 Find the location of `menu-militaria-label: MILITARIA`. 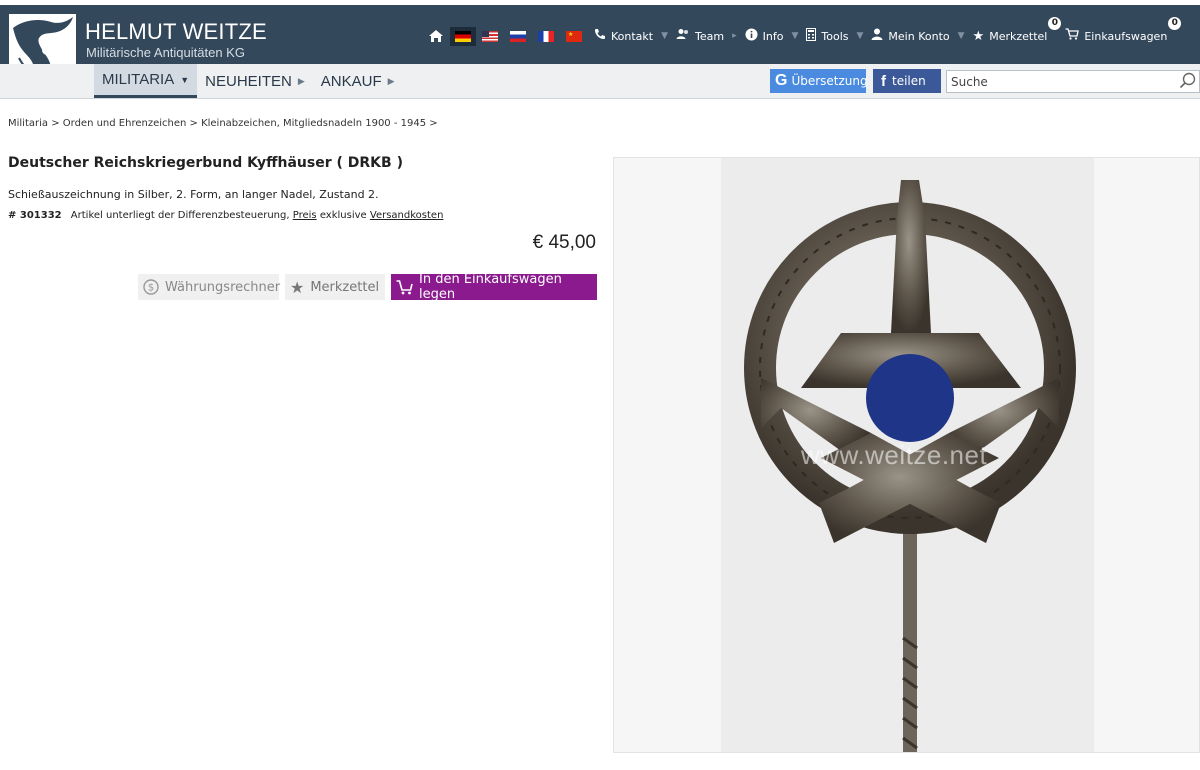

menu-militaria-label: MILITARIA is located at coordinates (138, 79).